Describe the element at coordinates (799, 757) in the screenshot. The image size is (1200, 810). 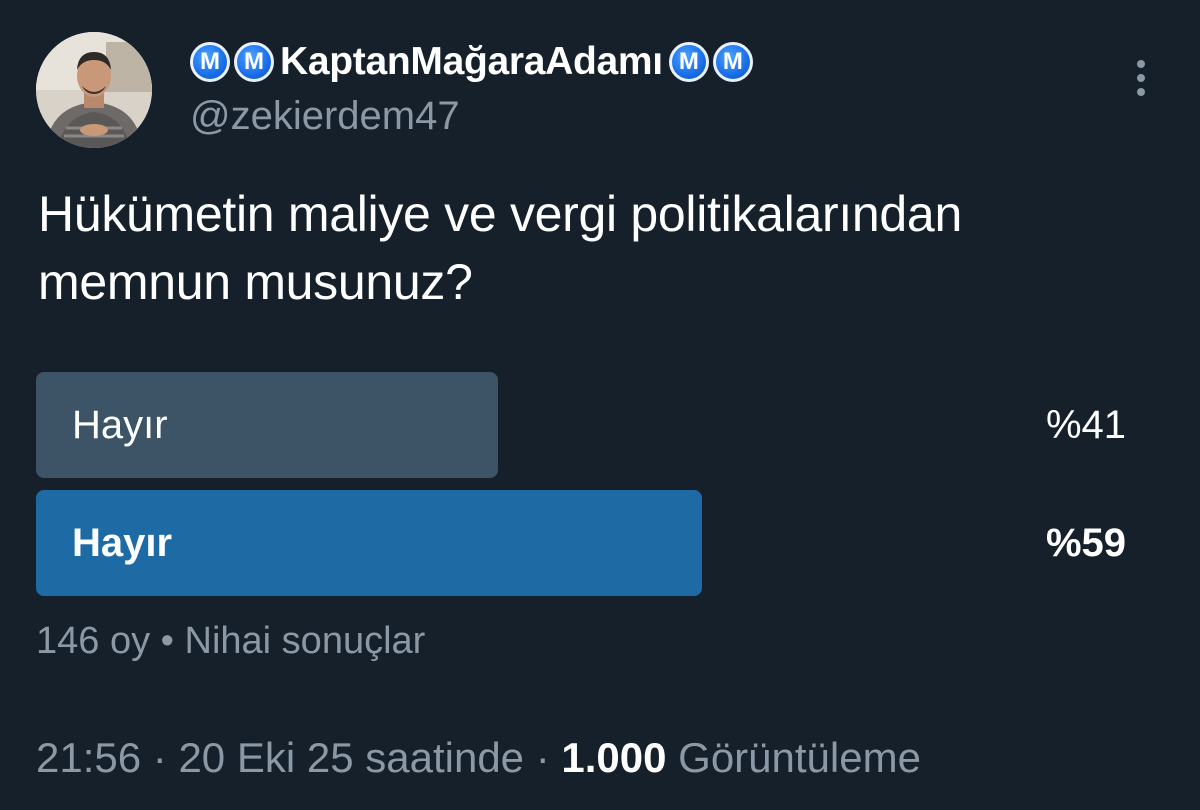
I see `views-label: Görüntüleme` at that location.